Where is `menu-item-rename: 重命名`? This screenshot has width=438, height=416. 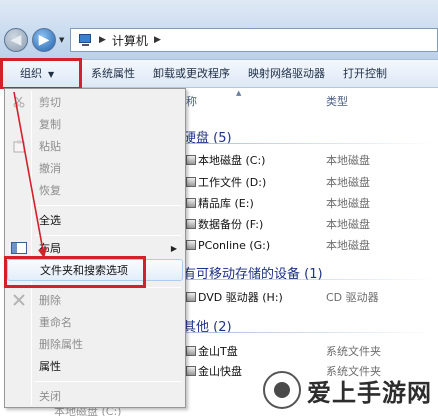
menu-item-rename: 重命名 is located at coordinates (95, 322).